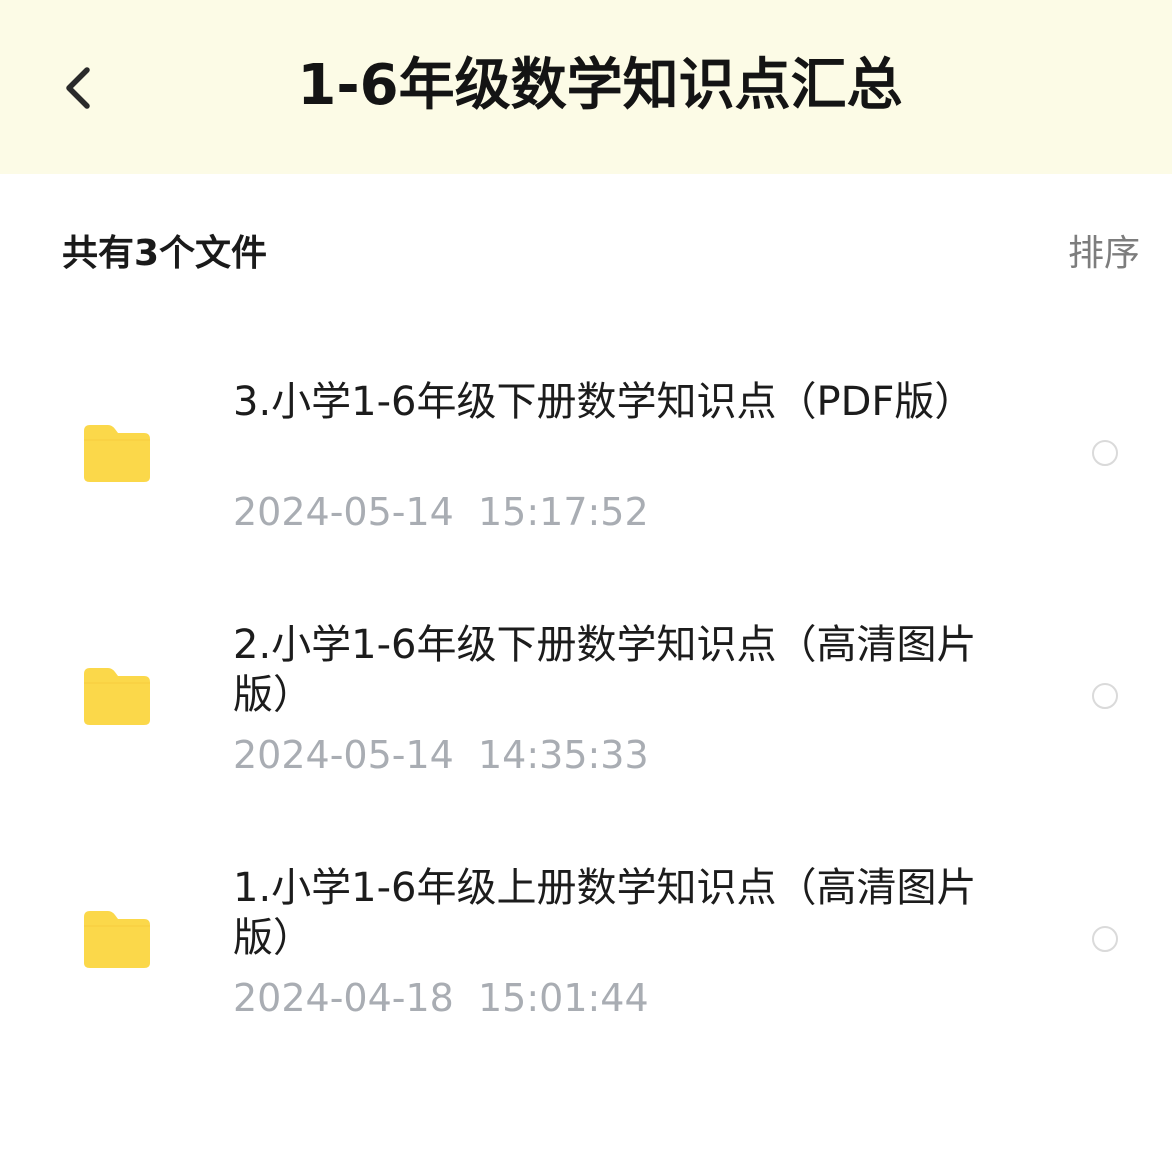 Image resolution: width=1172 pixels, height=1172 pixels. I want to click on file-modified-date: 2024-04-18 15:01:44, so click(441, 998).